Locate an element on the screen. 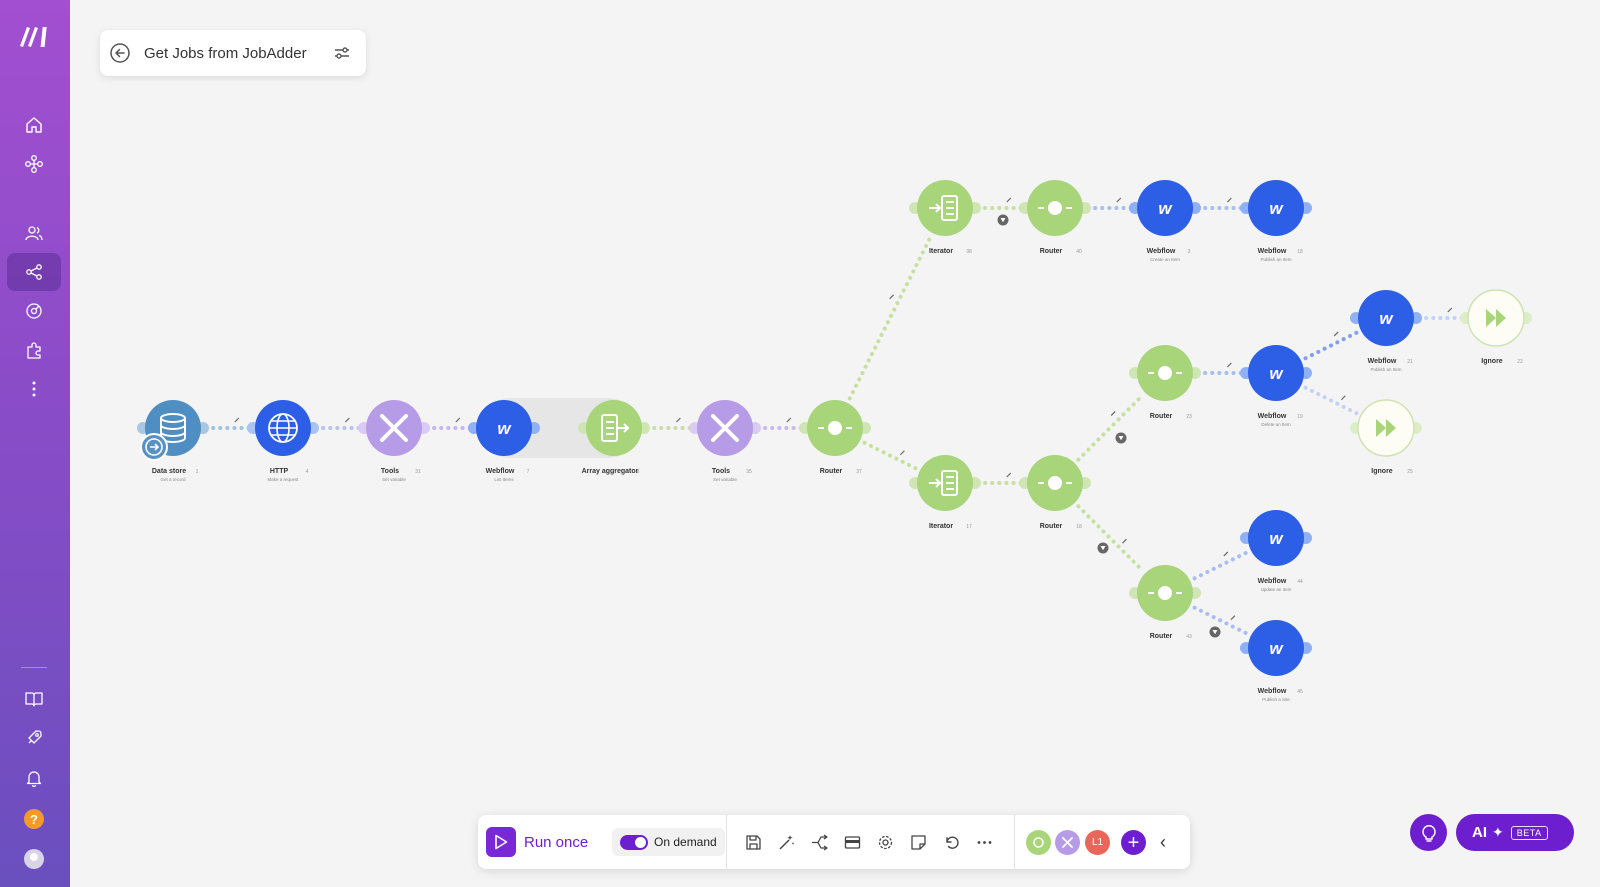 This screenshot has height=887, width=1600. module-wf-publish2: w Webflow 21 Publish an Item is located at coordinates (1386, 331).